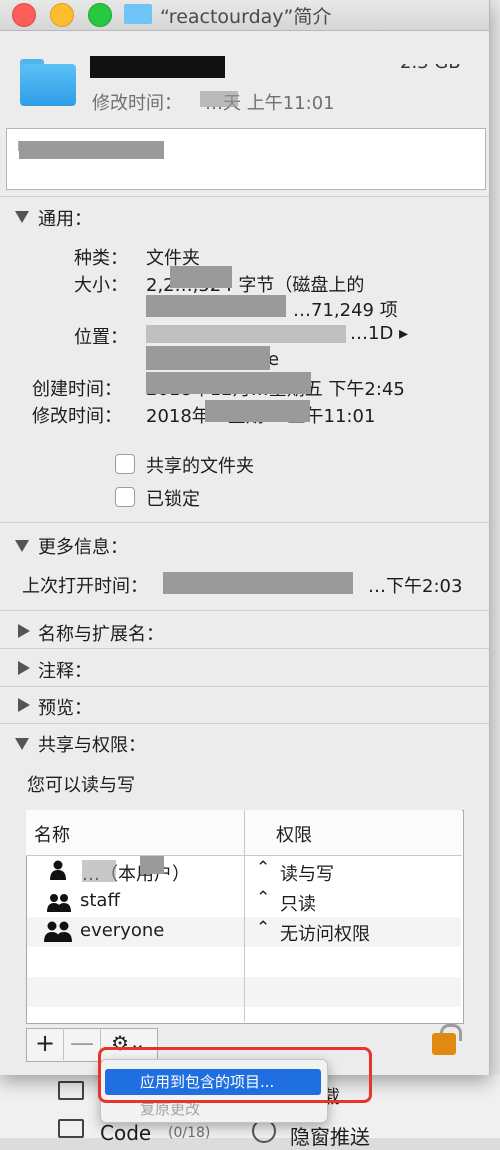 This screenshot has height=1150, width=500. What do you see at coordinates (125, 1133) in the screenshot?
I see `finder-item-code: Code` at bounding box center [125, 1133].